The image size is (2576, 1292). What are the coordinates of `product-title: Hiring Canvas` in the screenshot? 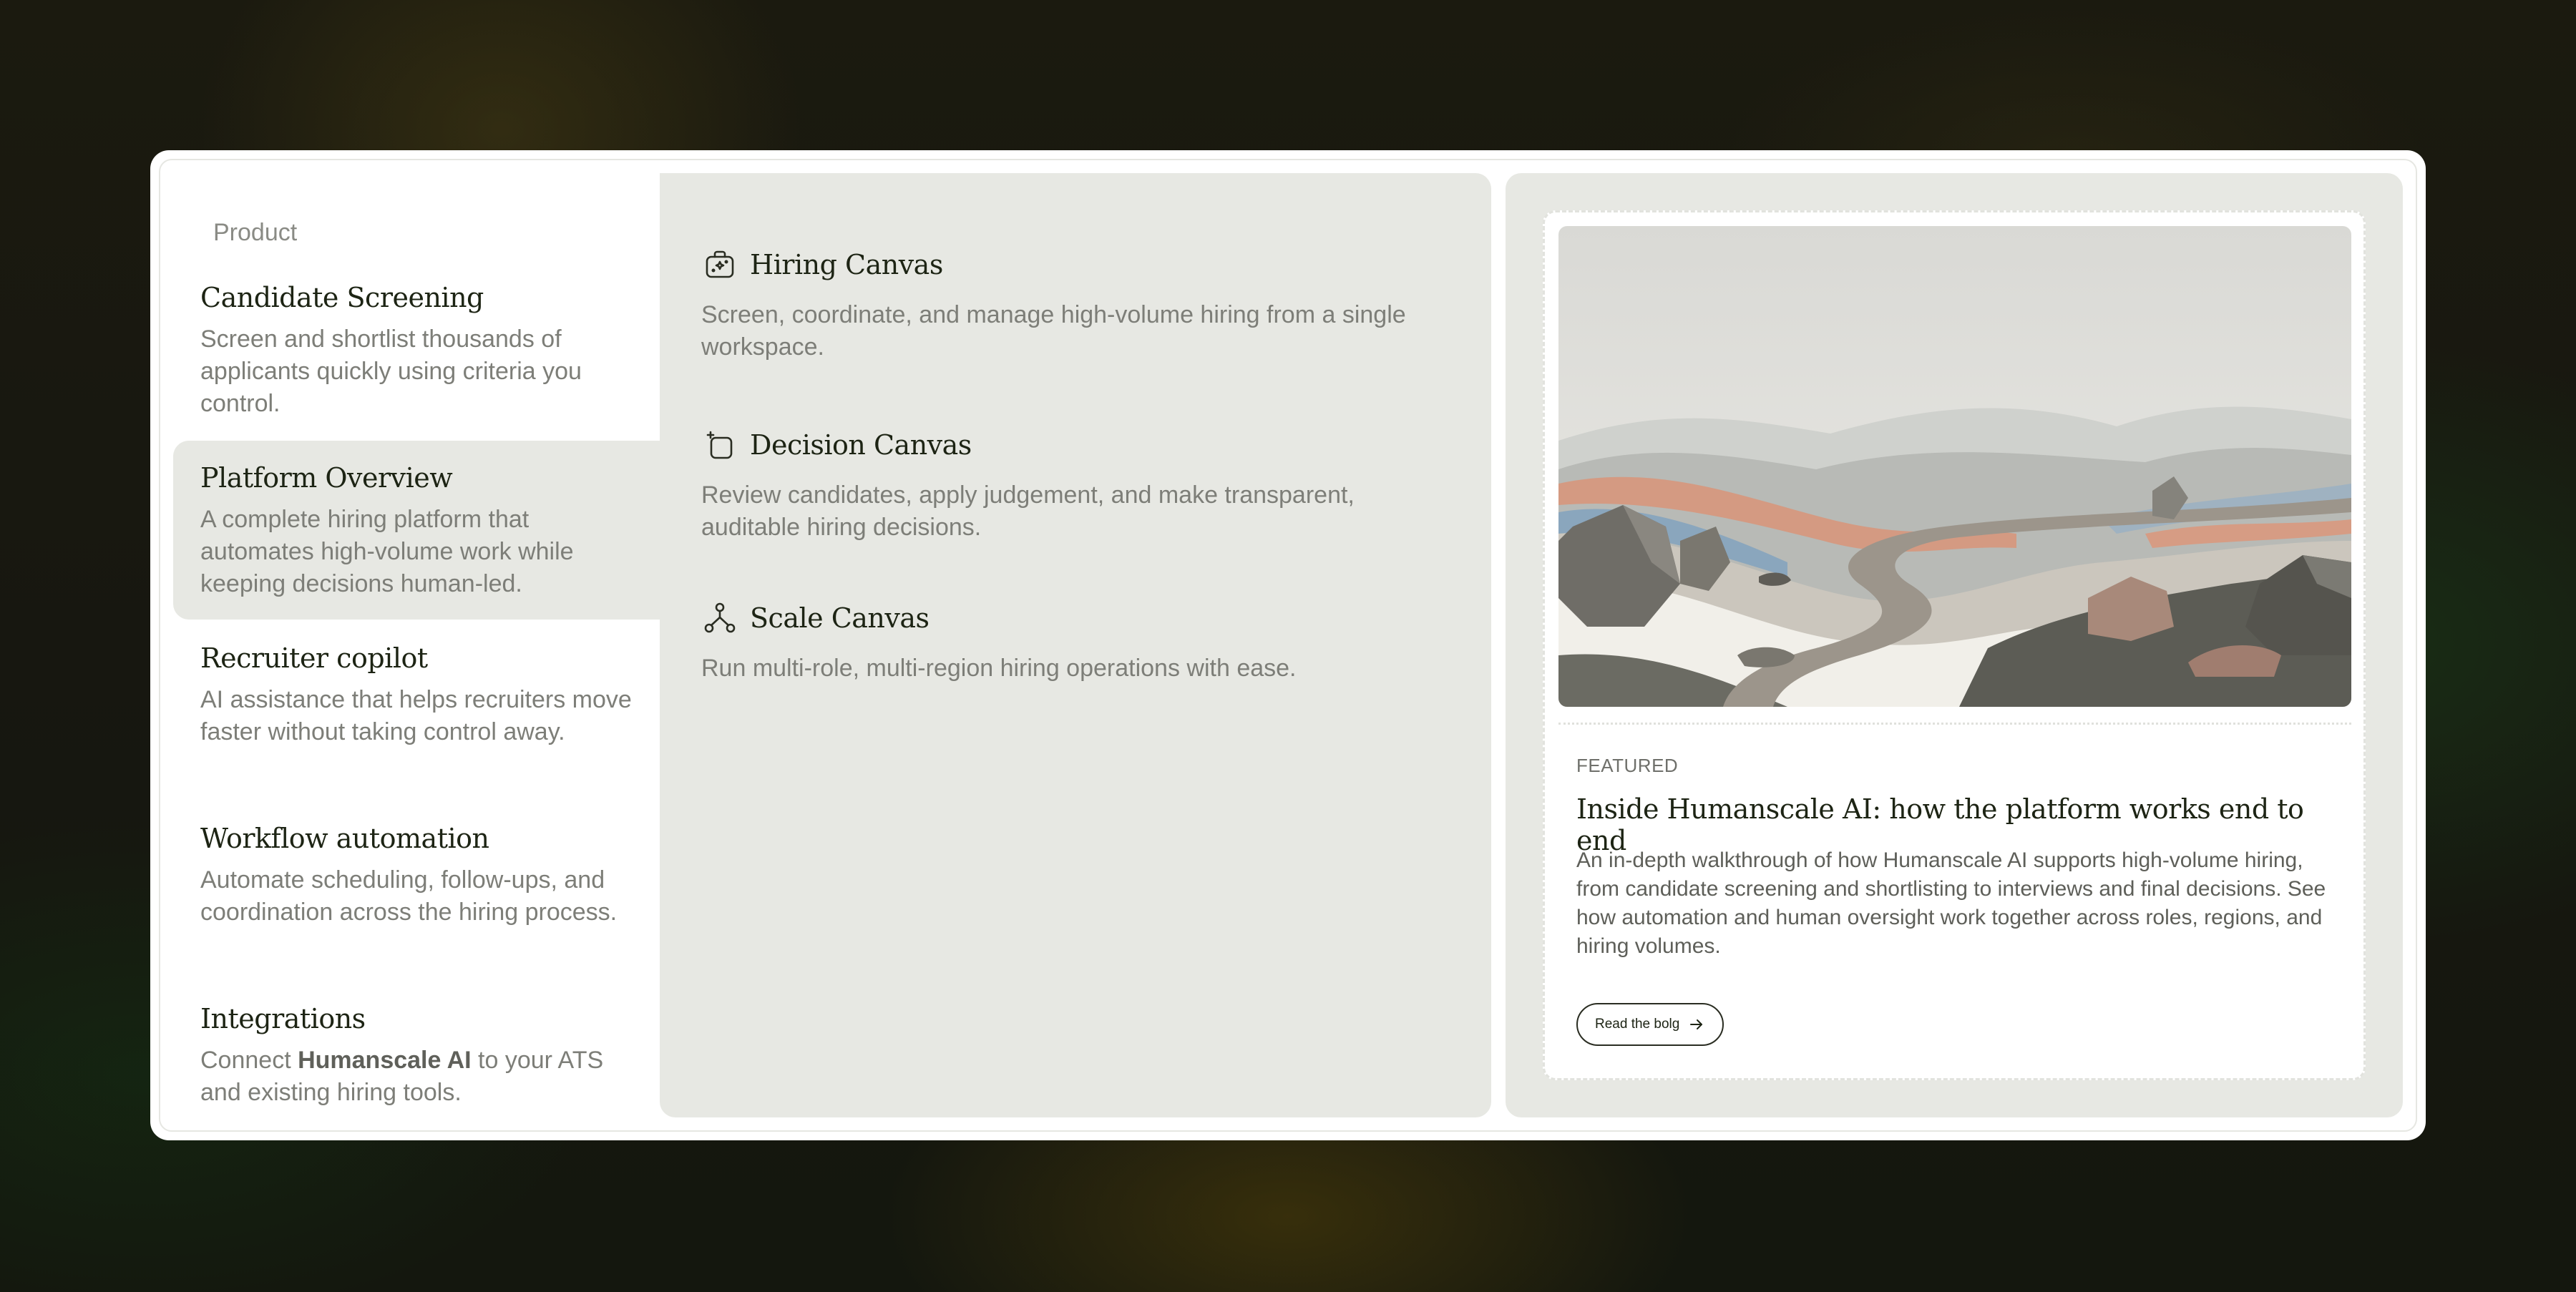 It's located at (846, 264).